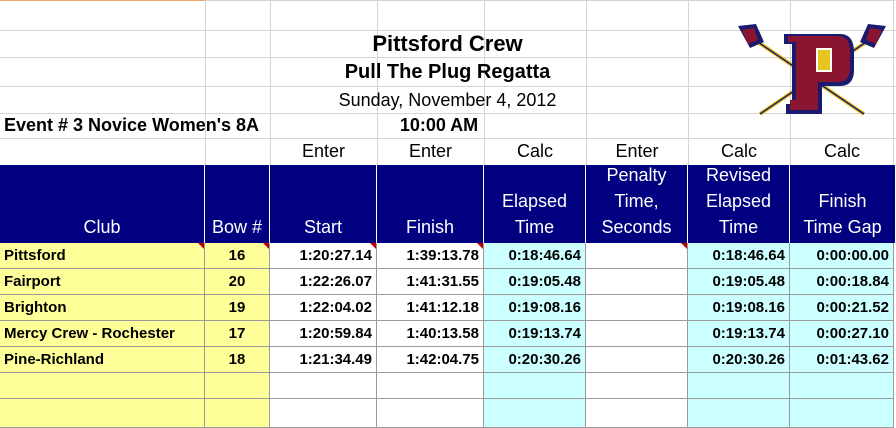 The image size is (896, 428). What do you see at coordinates (447, 100) in the screenshot?
I see `race-date: Sunday, November 4, 2012` at bounding box center [447, 100].